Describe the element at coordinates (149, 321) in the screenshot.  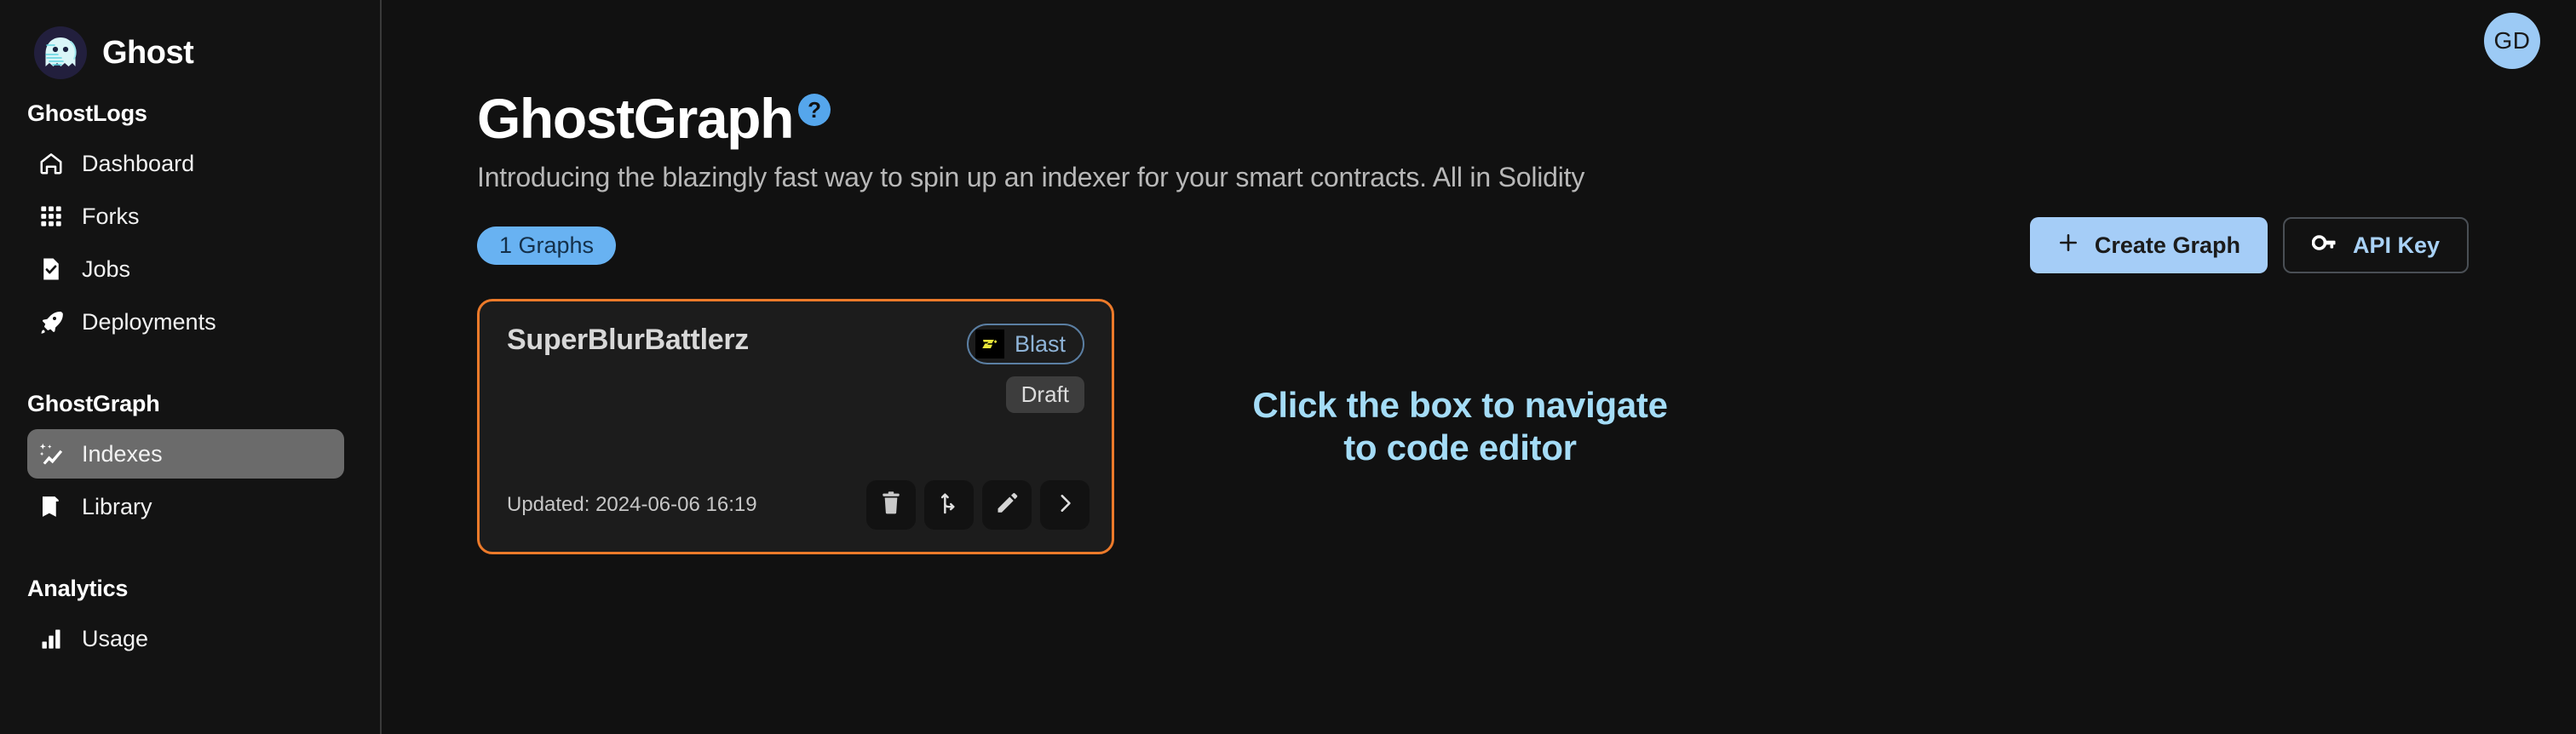
I see `sidebar-item-label: Deployments` at that location.